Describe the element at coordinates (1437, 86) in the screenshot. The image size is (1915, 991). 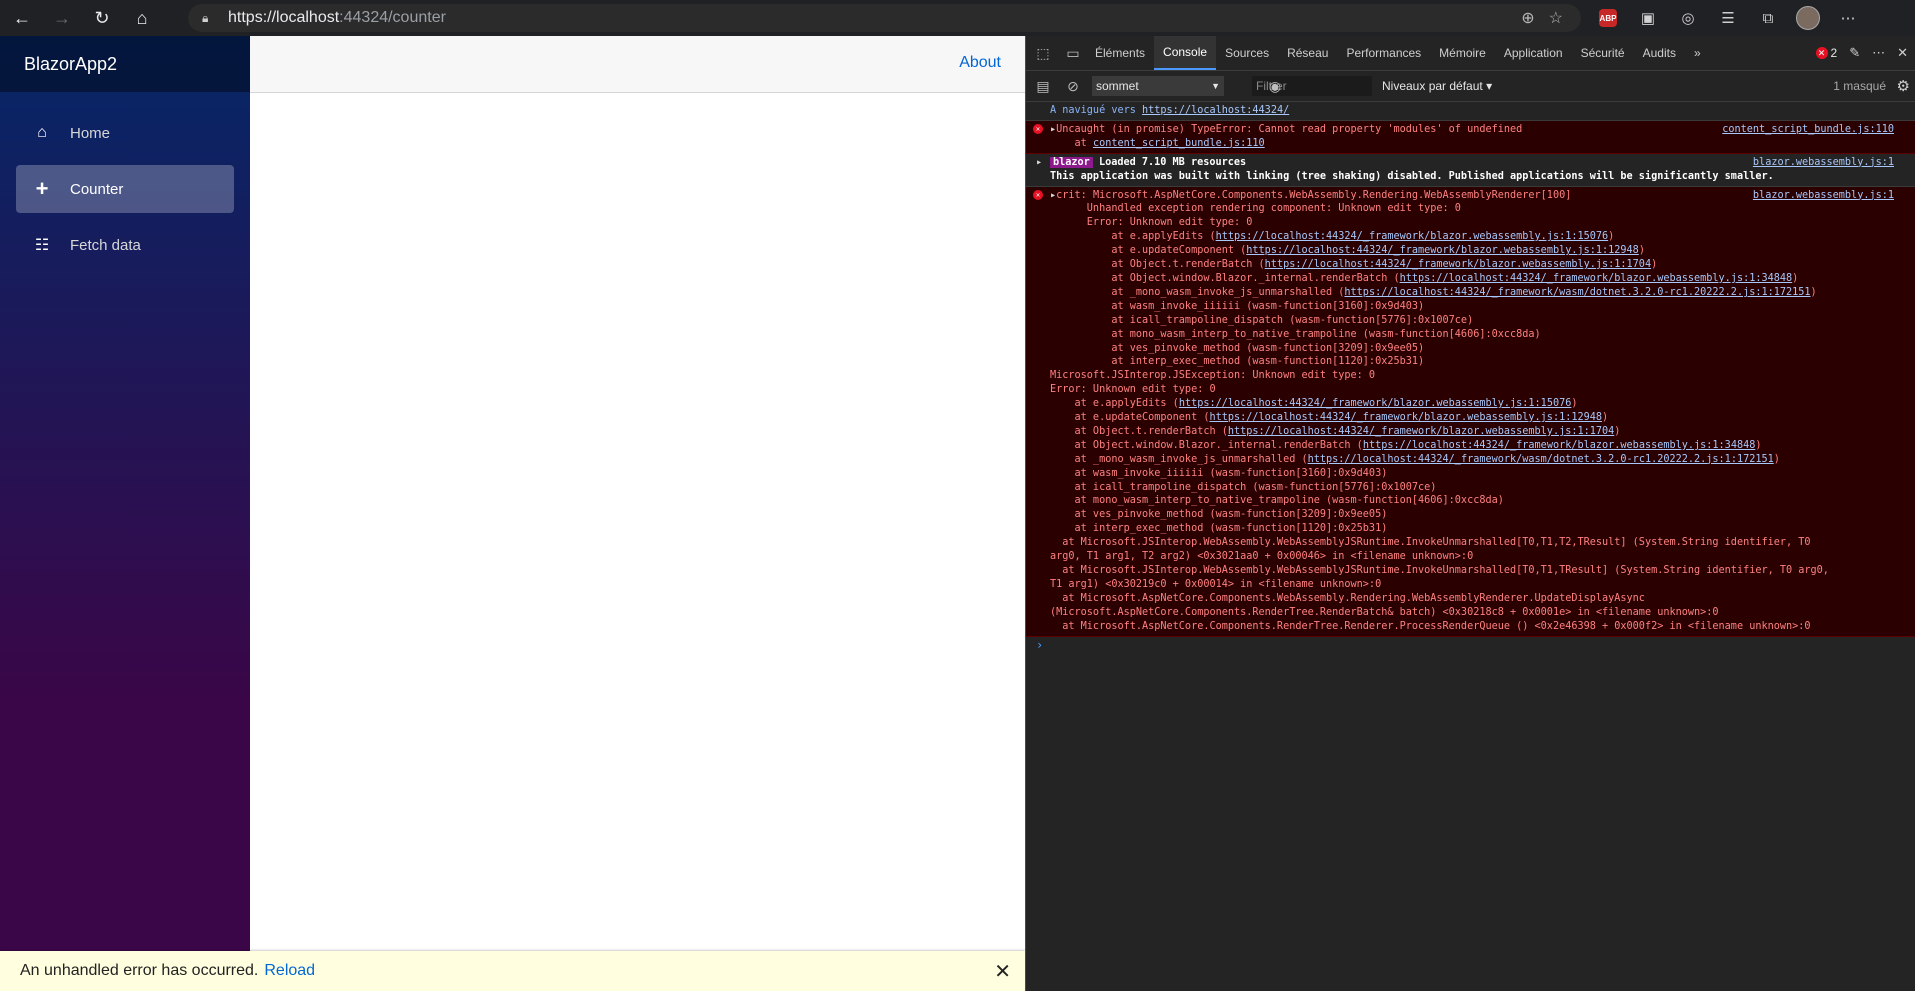
I see `log-levels-dropdown: Niveaux par défaut ▾` at that location.